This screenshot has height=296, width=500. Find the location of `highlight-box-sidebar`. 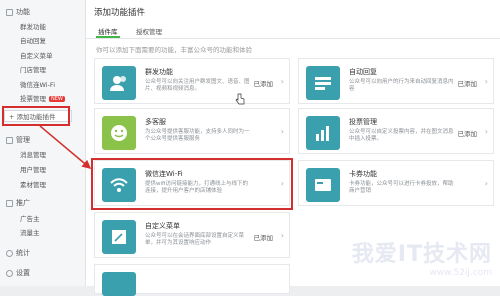

highlight-box-sidebar is located at coordinates (36, 116).